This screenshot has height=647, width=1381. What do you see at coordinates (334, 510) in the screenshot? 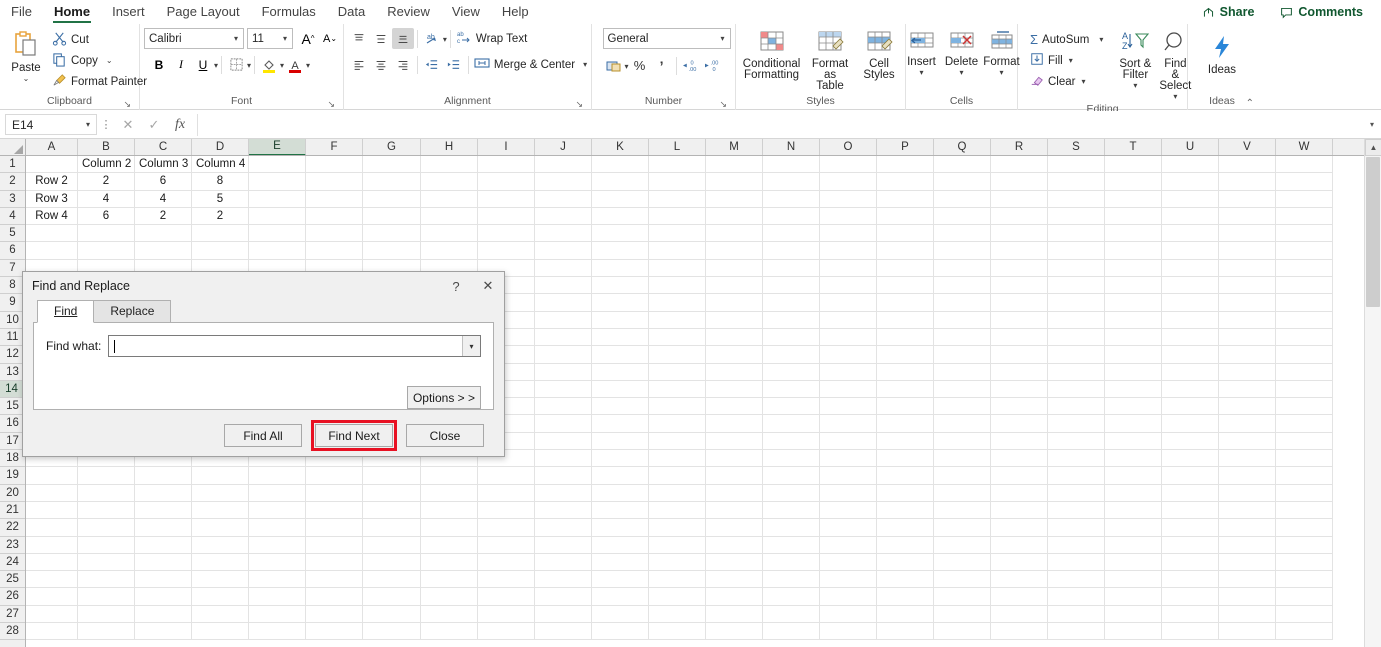
I see `cell-F21` at bounding box center [334, 510].